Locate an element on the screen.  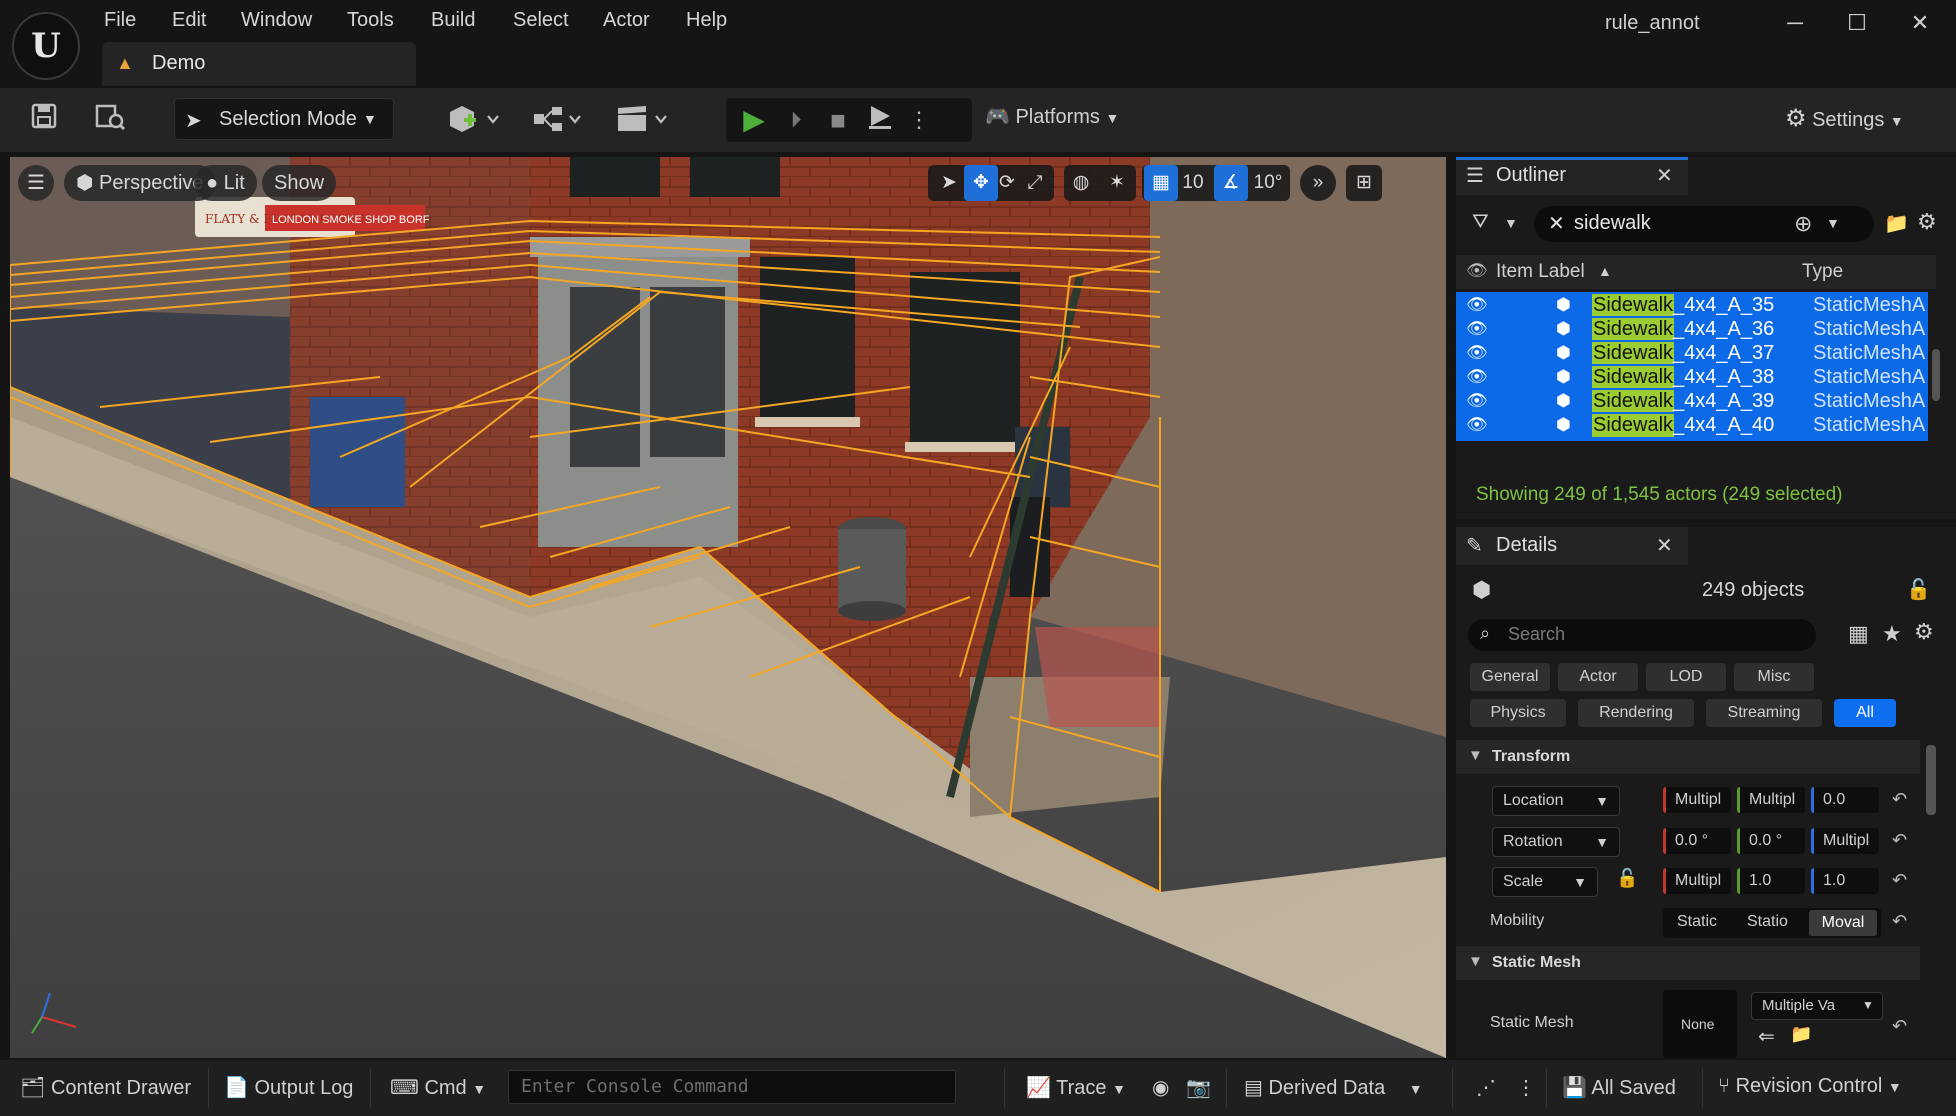
show-button: Show is located at coordinates (299, 183).